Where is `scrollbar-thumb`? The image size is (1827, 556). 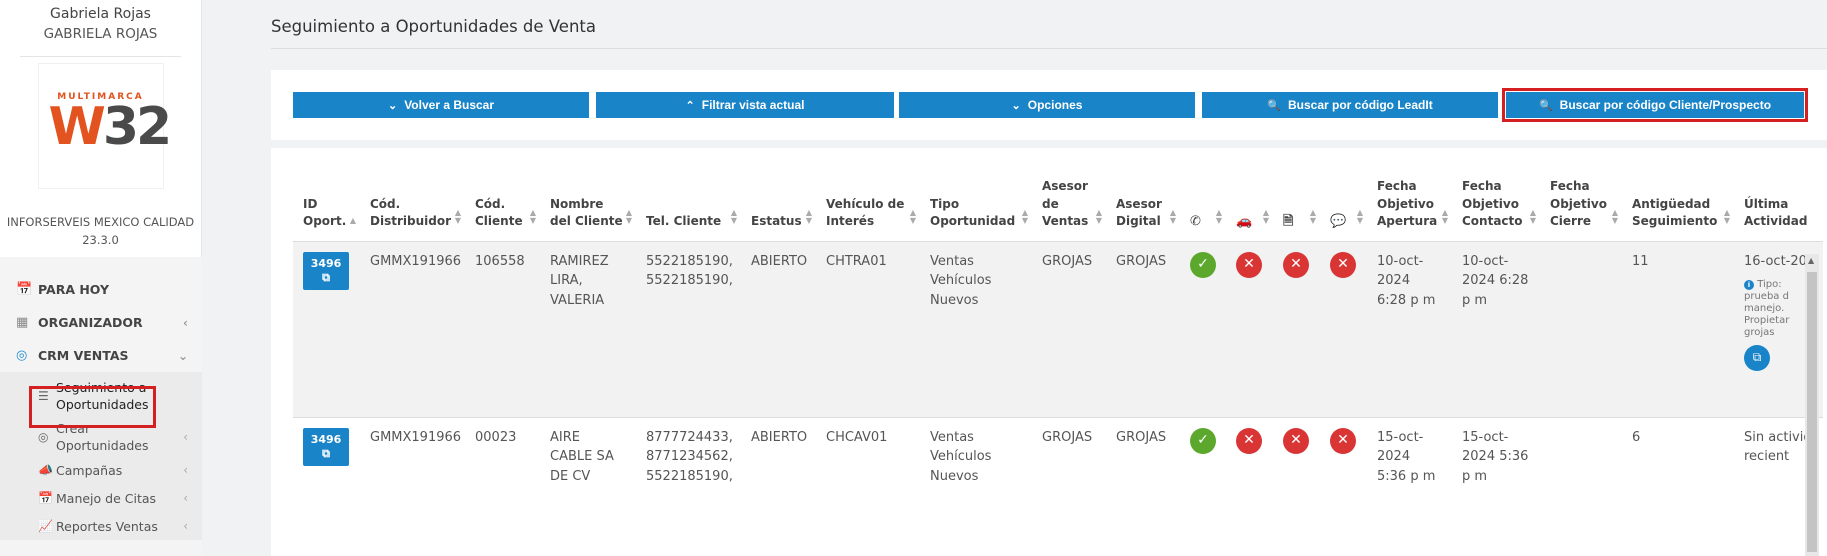 scrollbar-thumb is located at coordinates (1812, 412).